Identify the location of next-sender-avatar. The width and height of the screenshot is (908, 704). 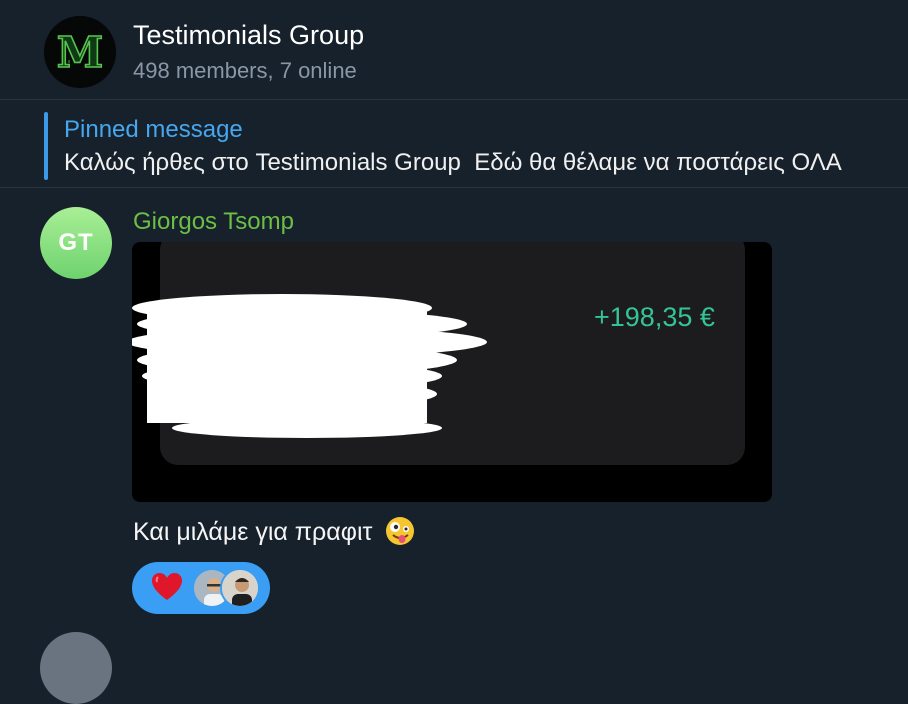
(76, 668).